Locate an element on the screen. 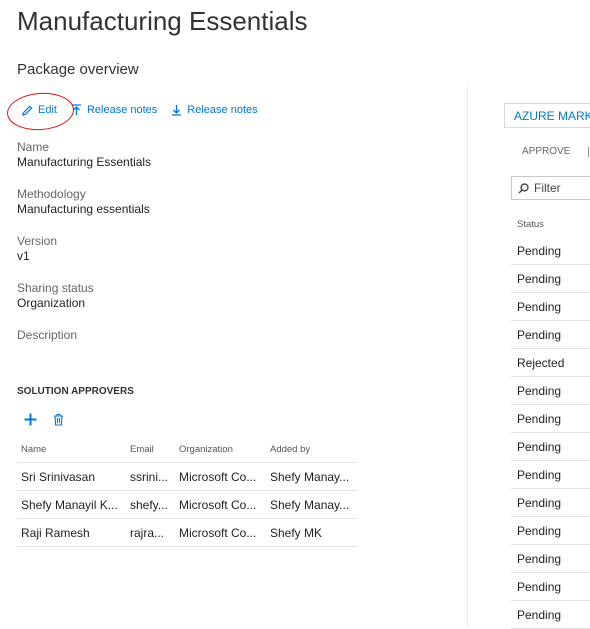 Image resolution: width=590 pixels, height=629 pixels. property-name-value: Manufacturing Essentials is located at coordinates (84, 162).